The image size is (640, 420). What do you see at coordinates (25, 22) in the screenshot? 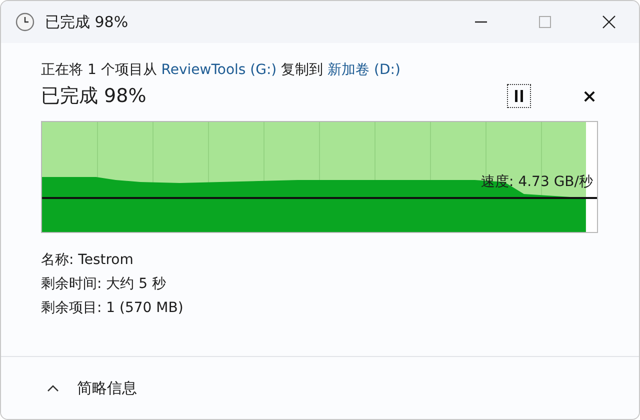
I see `clock-icon` at bounding box center [25, 22].